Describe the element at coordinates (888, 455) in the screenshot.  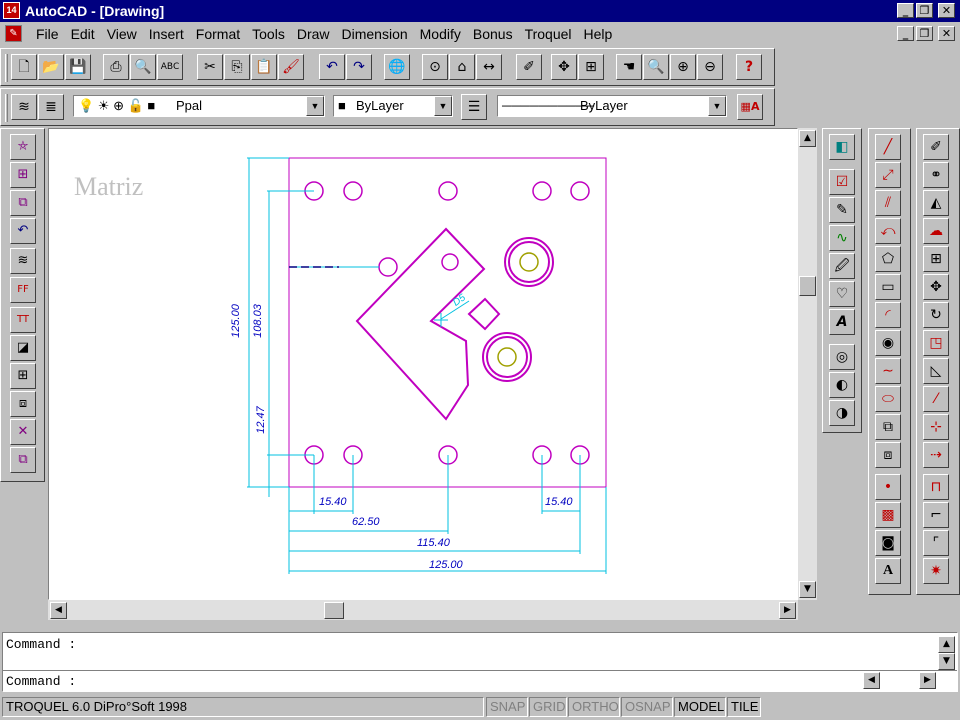
I see `make-block-icon: ⧈` at that location.